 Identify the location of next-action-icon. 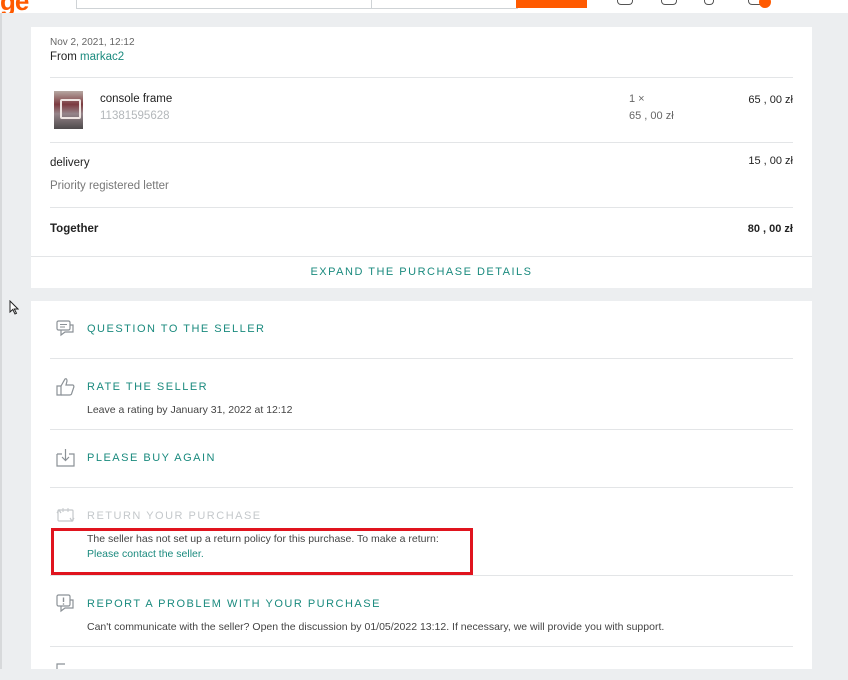
(60, 666).